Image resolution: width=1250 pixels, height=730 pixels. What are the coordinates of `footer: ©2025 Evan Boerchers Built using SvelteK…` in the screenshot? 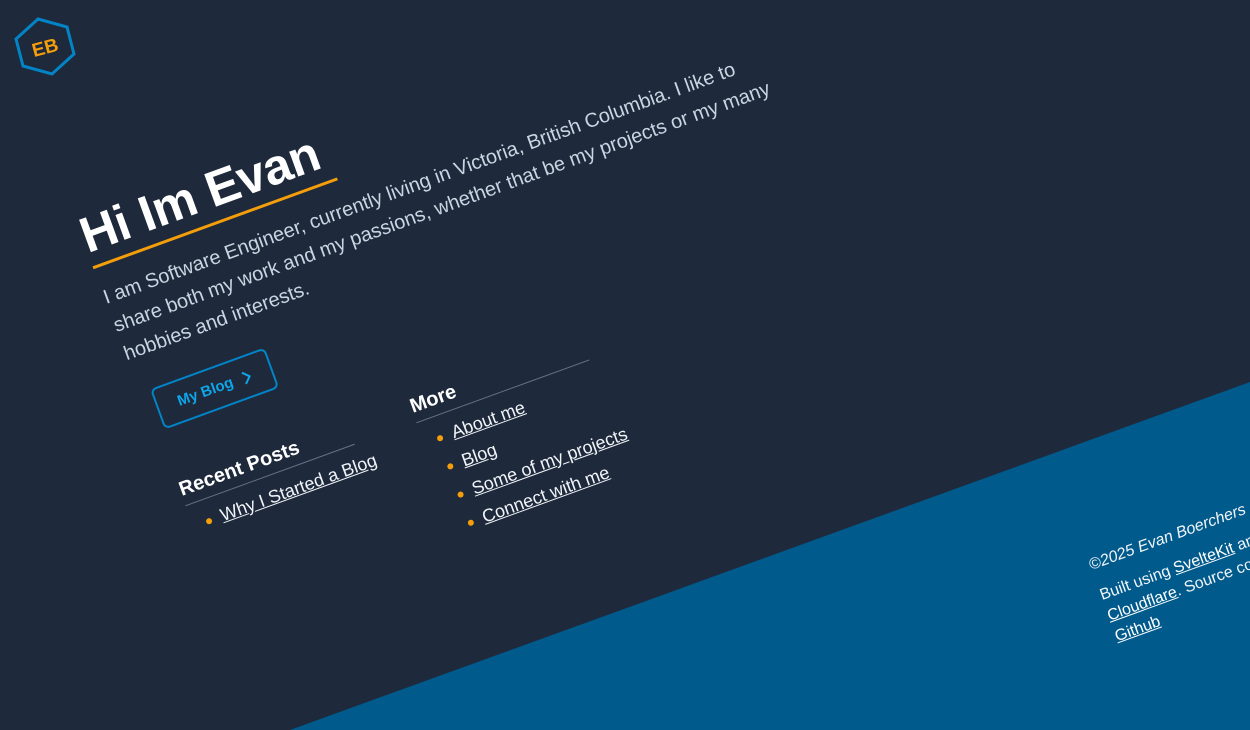 It's located at (1168, 550).